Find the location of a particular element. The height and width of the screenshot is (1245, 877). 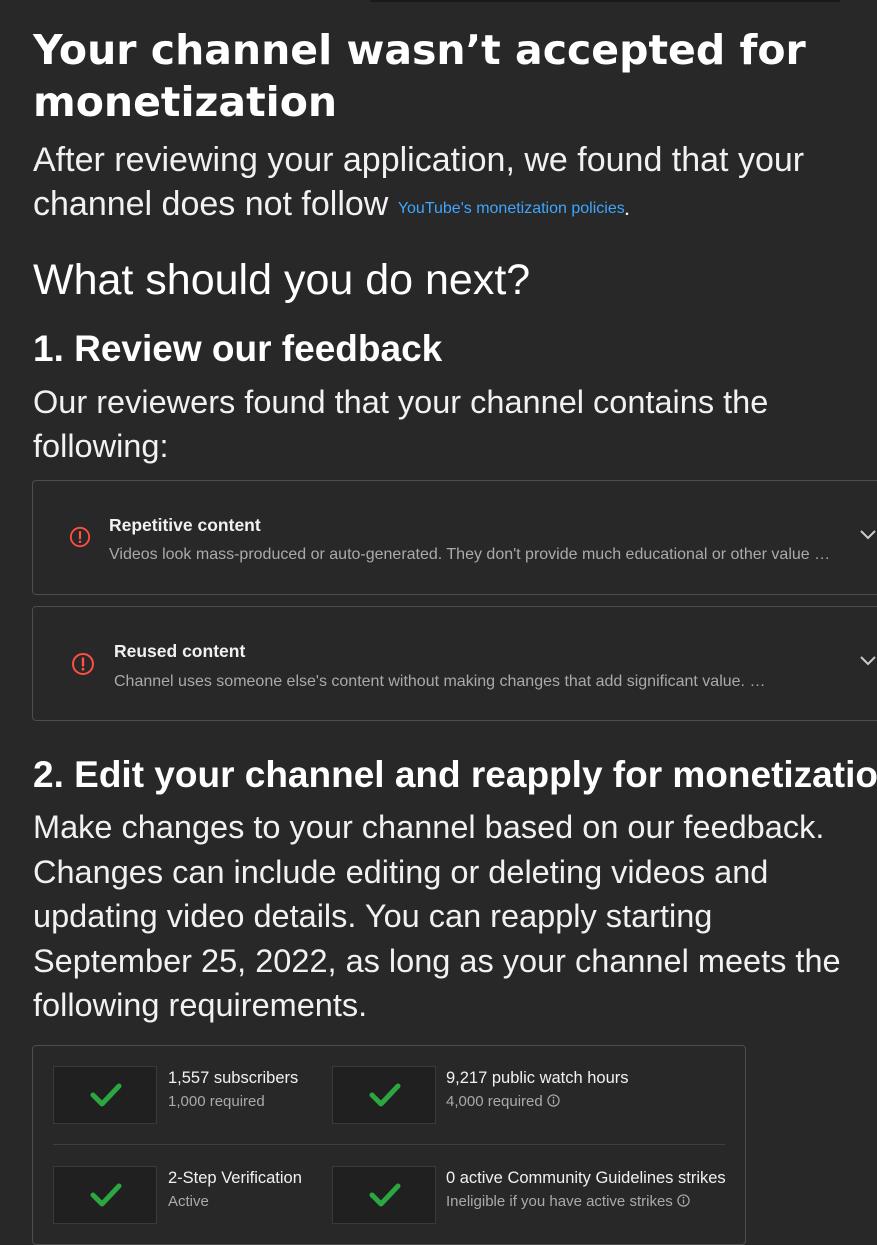

requirement-subtitle-row: Ineligible if you have active strikes is located at coordinates (568, 1201).